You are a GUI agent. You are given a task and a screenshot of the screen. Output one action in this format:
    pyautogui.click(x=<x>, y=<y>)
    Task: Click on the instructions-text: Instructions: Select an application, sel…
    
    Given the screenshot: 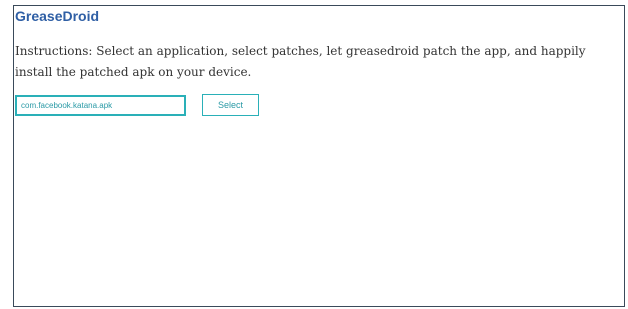 What is the action you would take?
    pyautogui.click(x=300, y=61)
    